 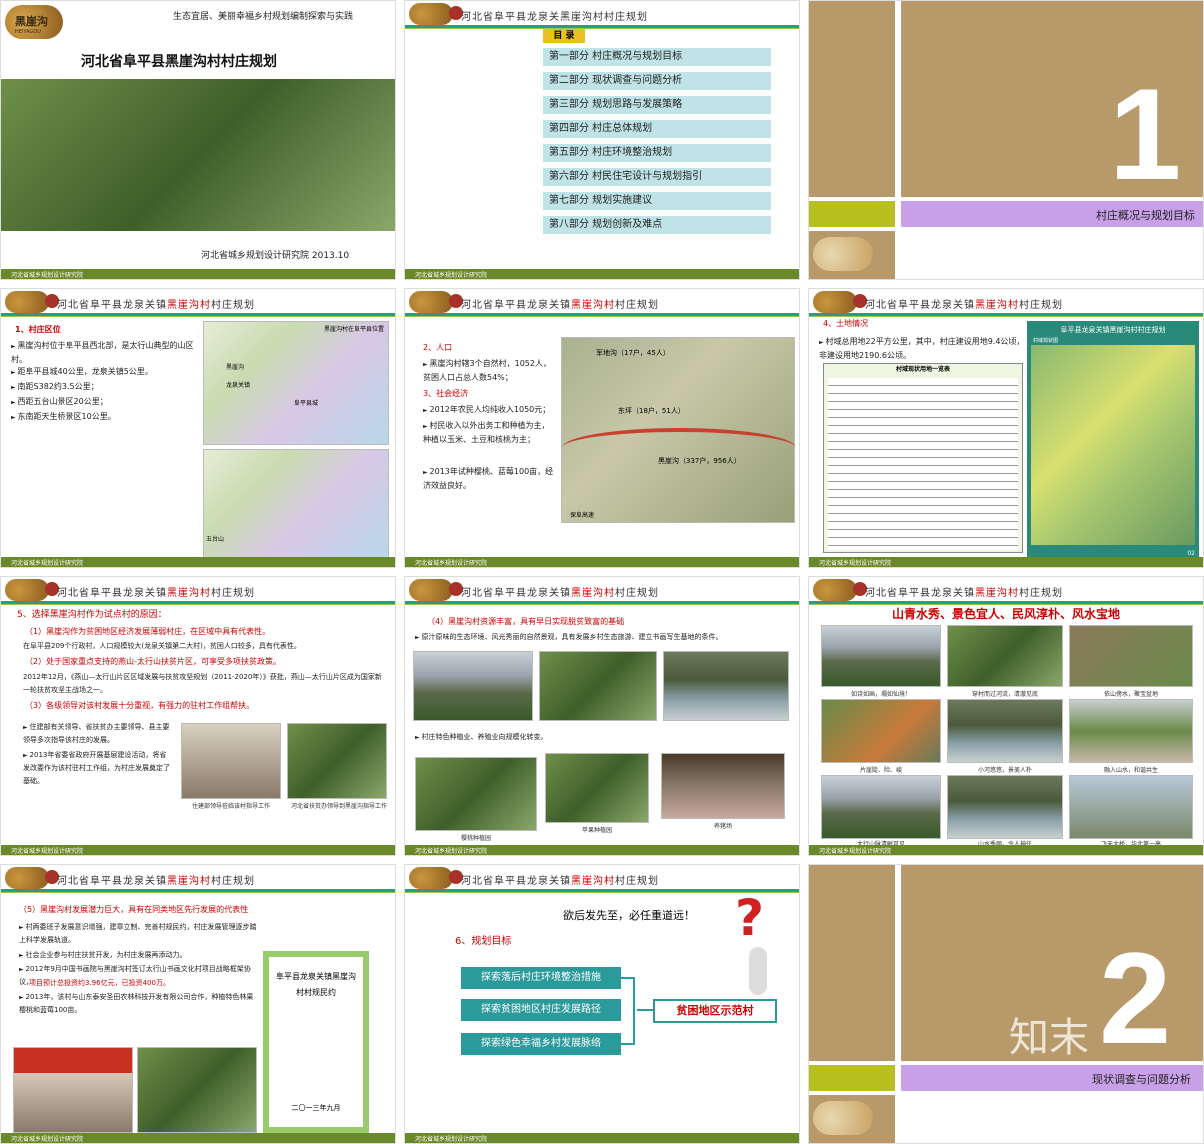 What do you see at coordinates (338, 806) in the screenshot?
I see `caption: 河北省扶贫办领导到黑崖沟指导工作` at bounding box center [338, 806].